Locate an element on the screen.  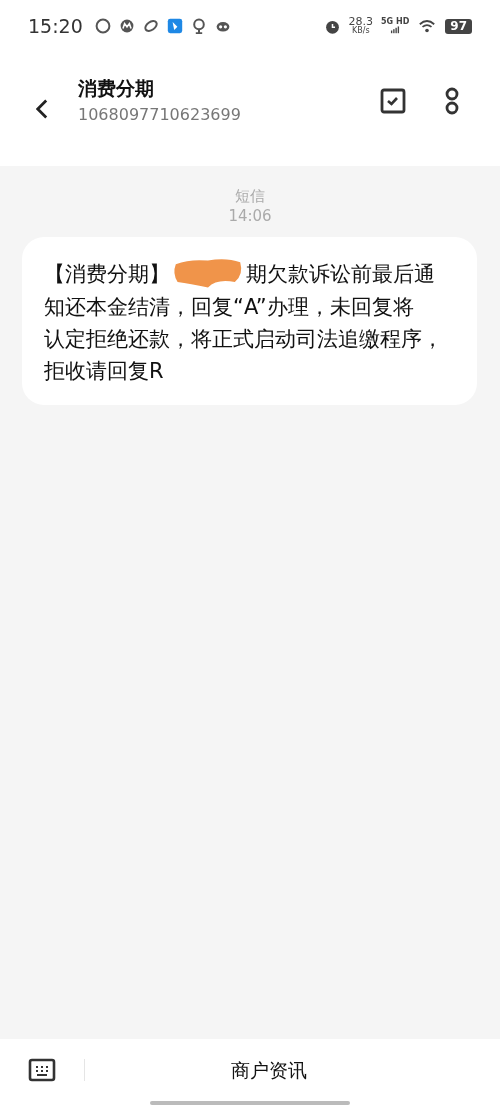
message-text: 知还本金结清，回复“A”办理，未回复将 is located at coordinates (229, 307).